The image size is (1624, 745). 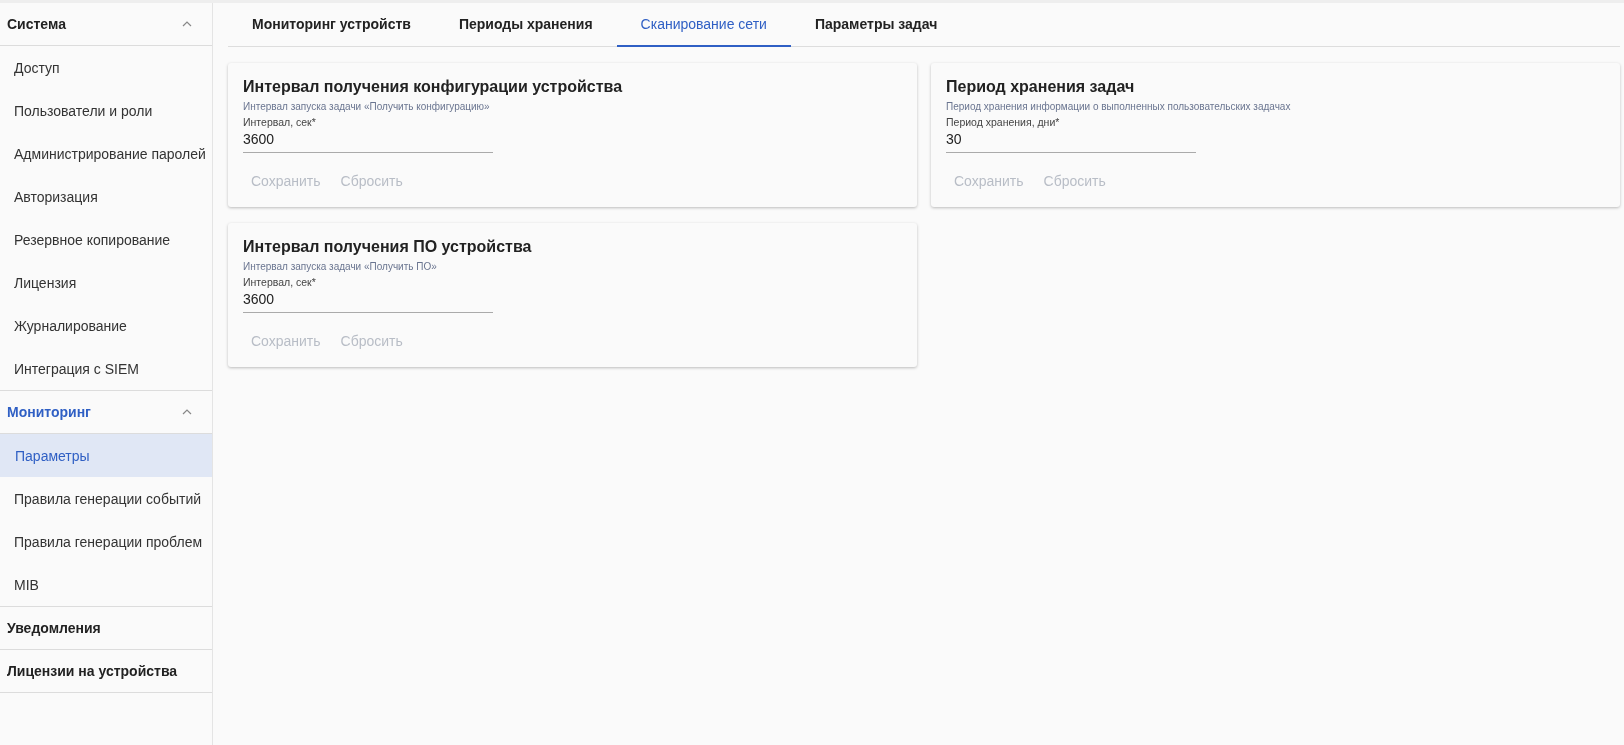 I want to click on sidebar-group-header: Уведомления, so click(x=106, y=628).